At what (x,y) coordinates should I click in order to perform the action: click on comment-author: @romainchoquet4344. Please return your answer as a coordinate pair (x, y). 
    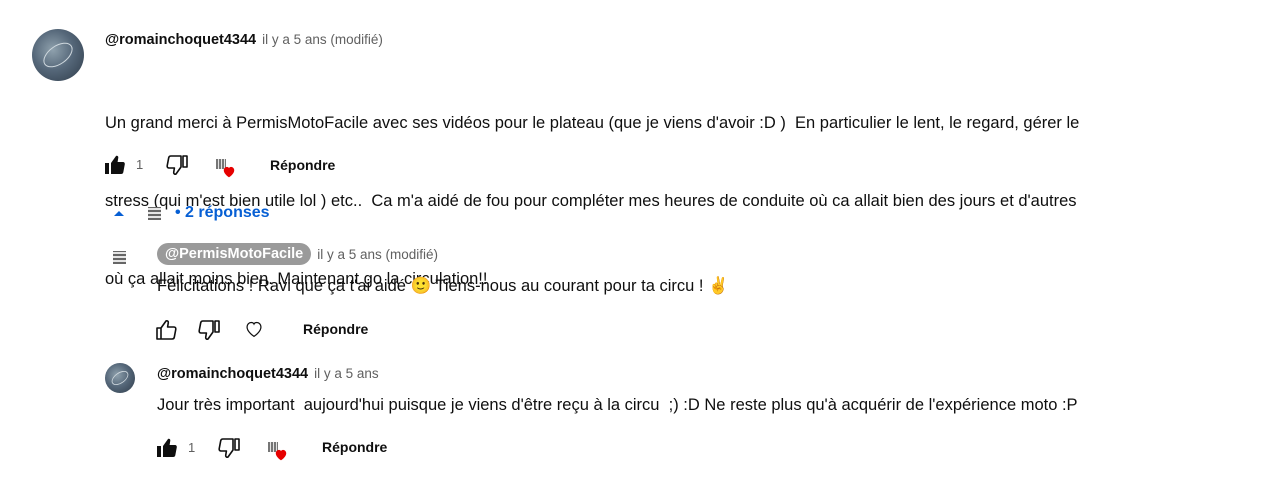
    Looking at the image, I should click on (180, 40).